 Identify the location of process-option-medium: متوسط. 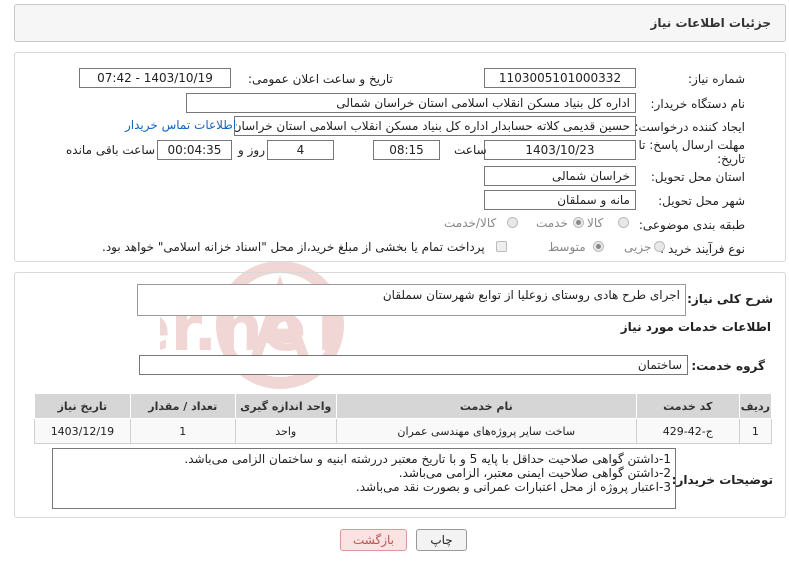
(567, 247).